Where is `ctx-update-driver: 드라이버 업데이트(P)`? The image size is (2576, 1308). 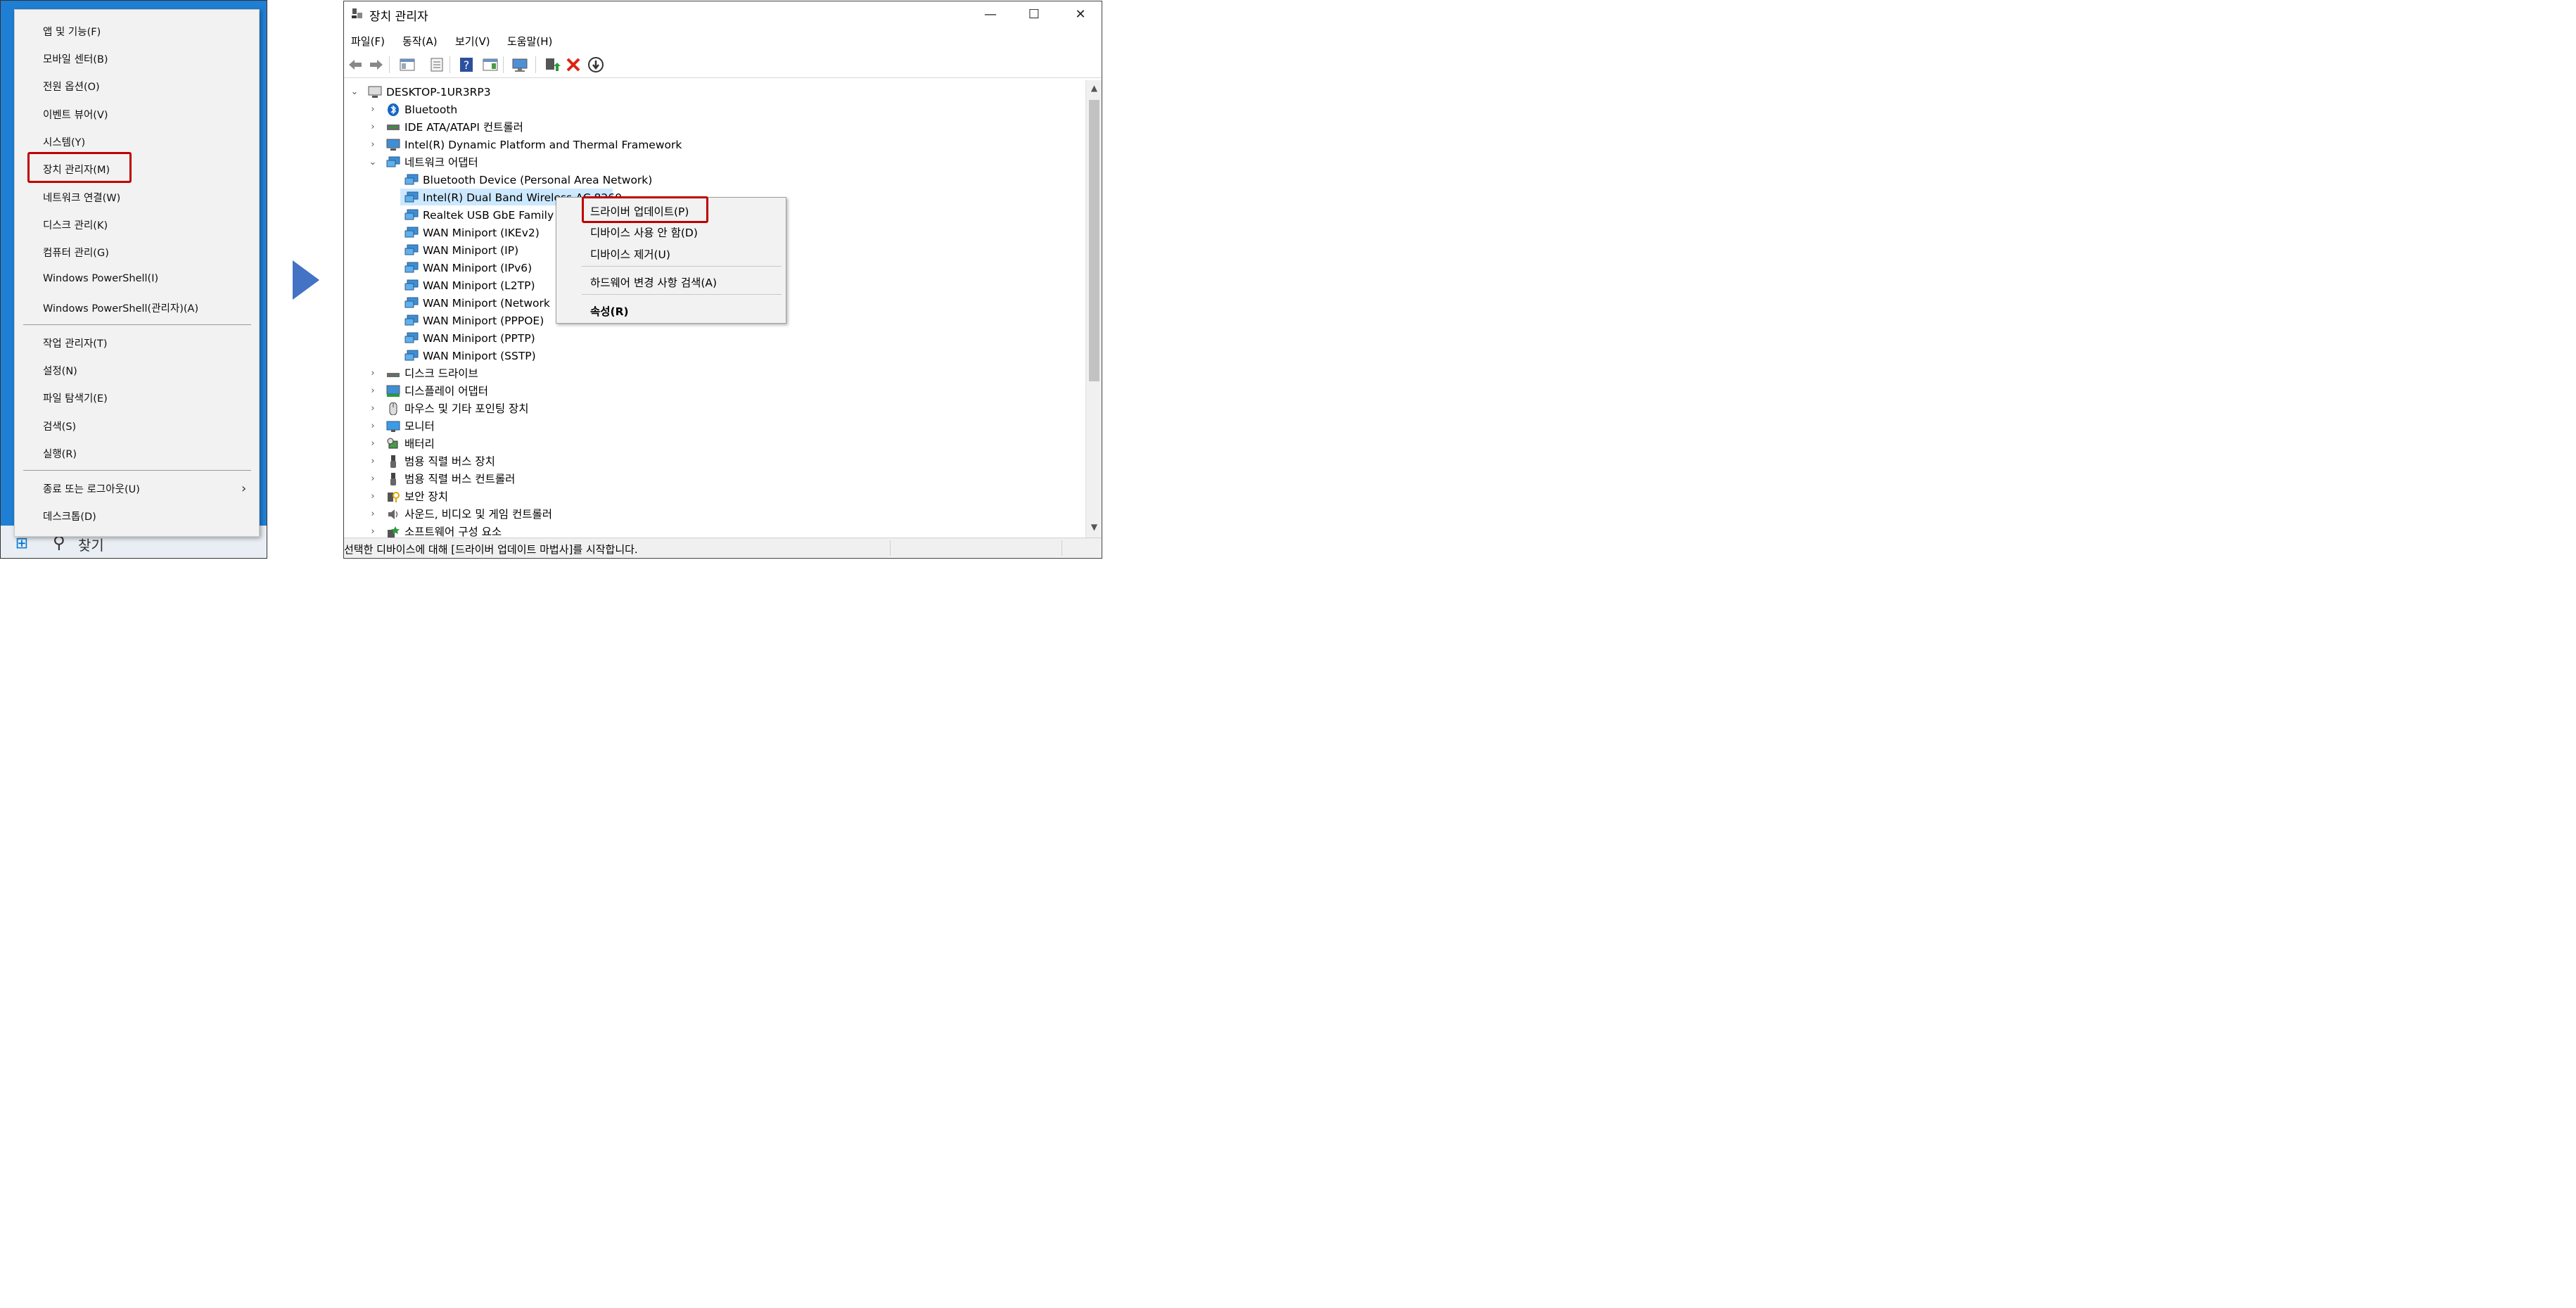 ctx-update-driver: 드라이버 업데이트(P) is located at coordinates (639, 211).